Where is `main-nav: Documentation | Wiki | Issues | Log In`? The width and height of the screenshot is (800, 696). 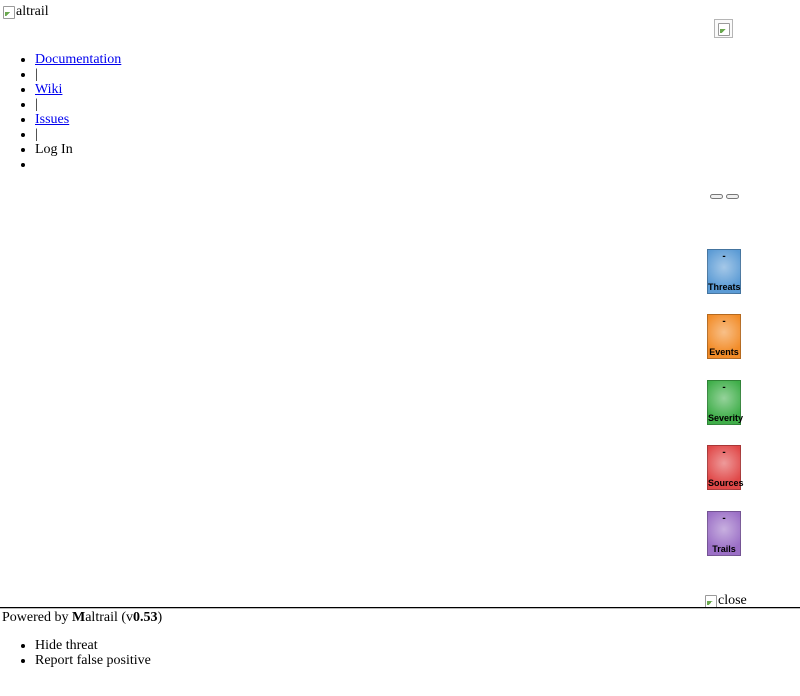
main-nav: Documentation | Wiki | Issues | Log In is located at coordinates (60, 112).